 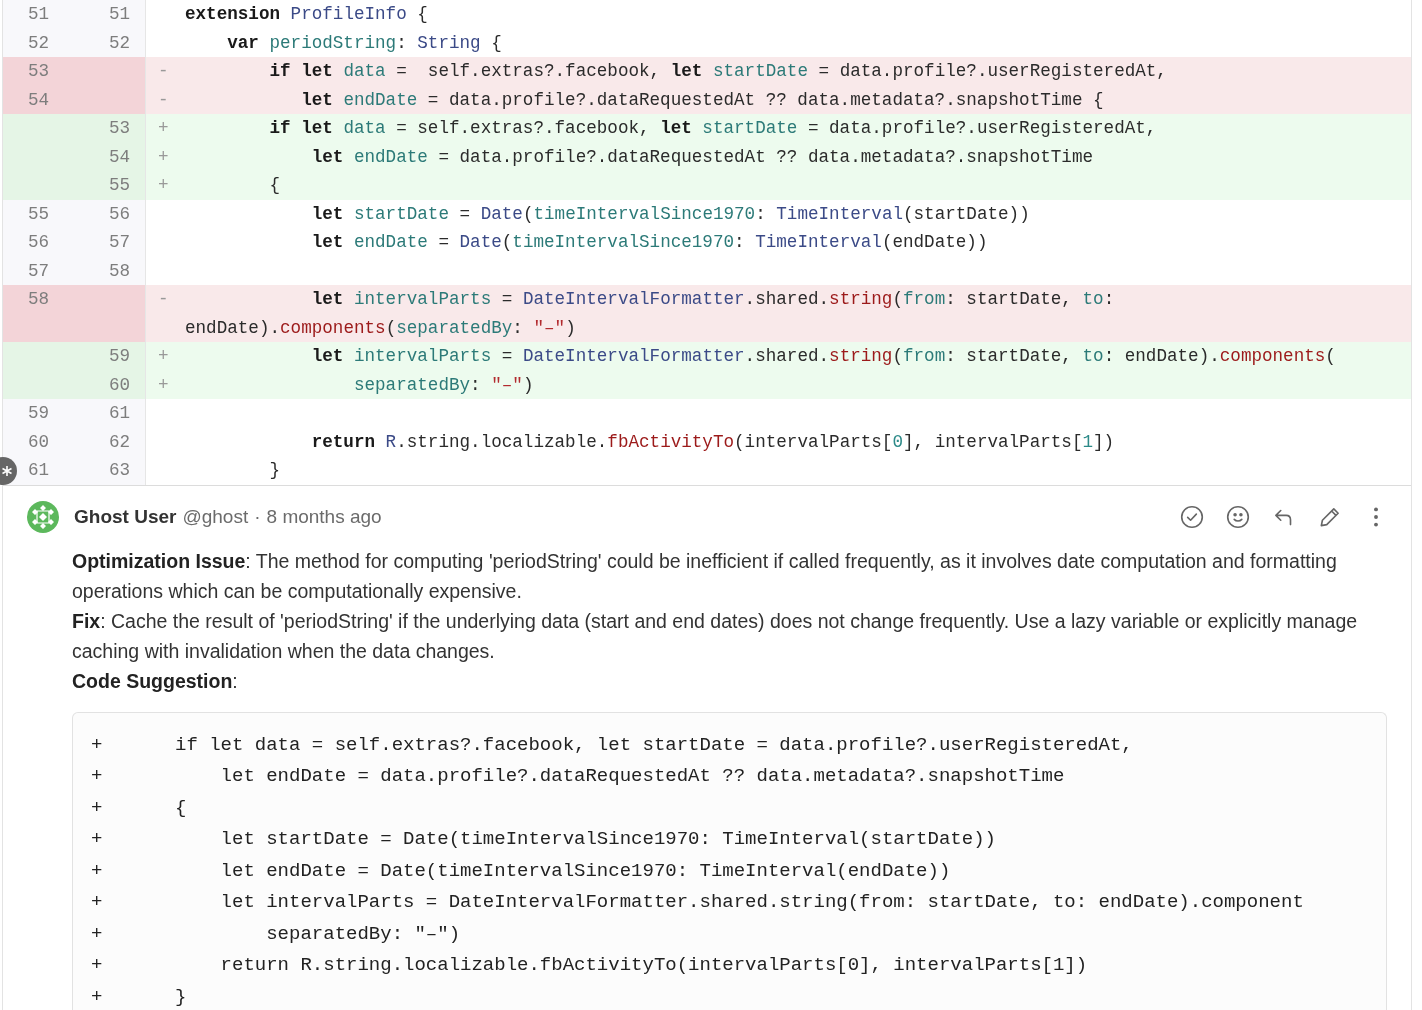 What do you see at coordinates (712, 299) in the screenshot?
I see `code-line: let intervalParts = DateIntervalFormatter.shared.string(from: startDate, to:` at bounding box center [712, 299].